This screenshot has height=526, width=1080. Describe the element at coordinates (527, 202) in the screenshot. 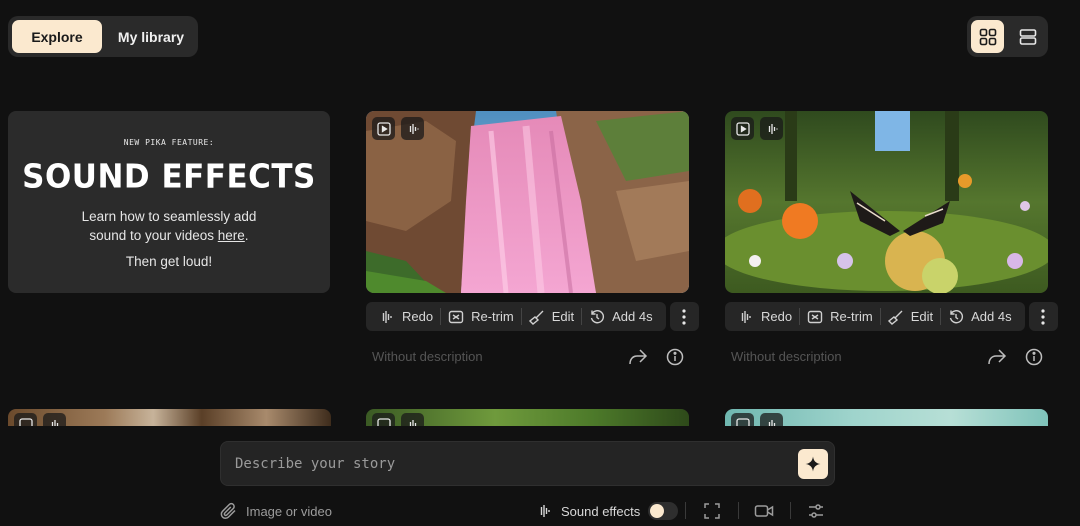

I see `video-thumbnail-waterfall` at that location.